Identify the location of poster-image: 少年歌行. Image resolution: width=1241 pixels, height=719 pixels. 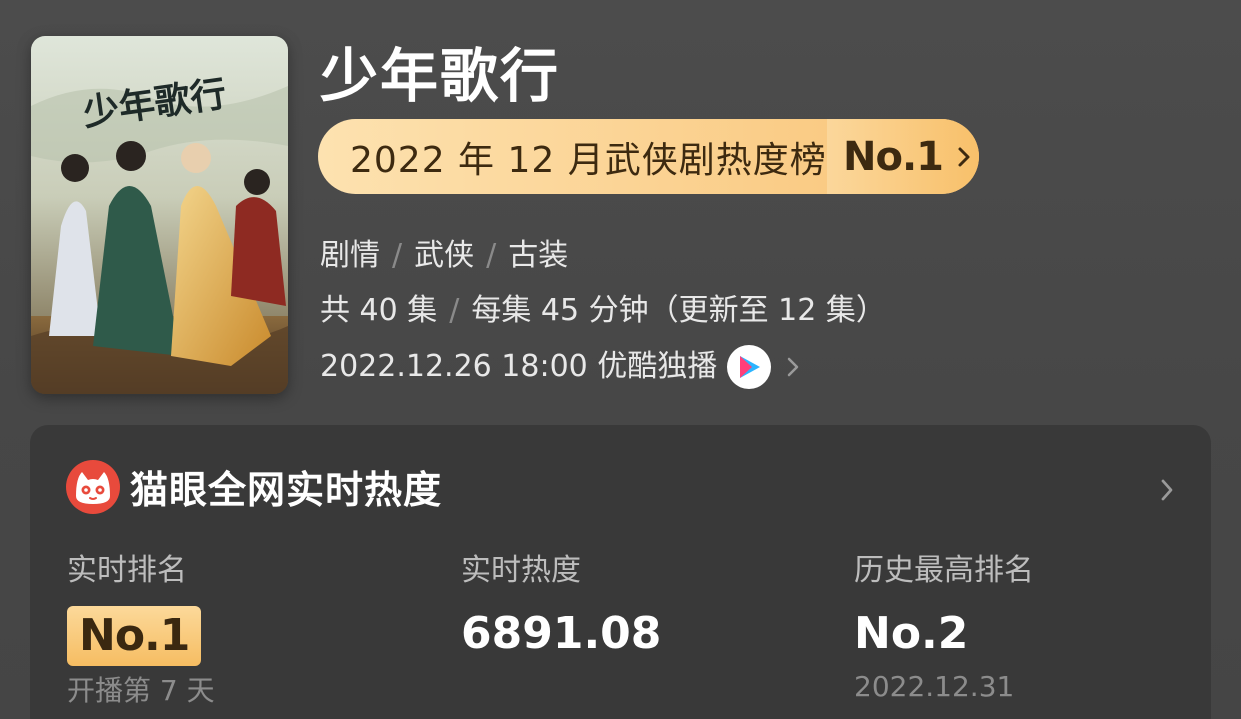
(159, 215).